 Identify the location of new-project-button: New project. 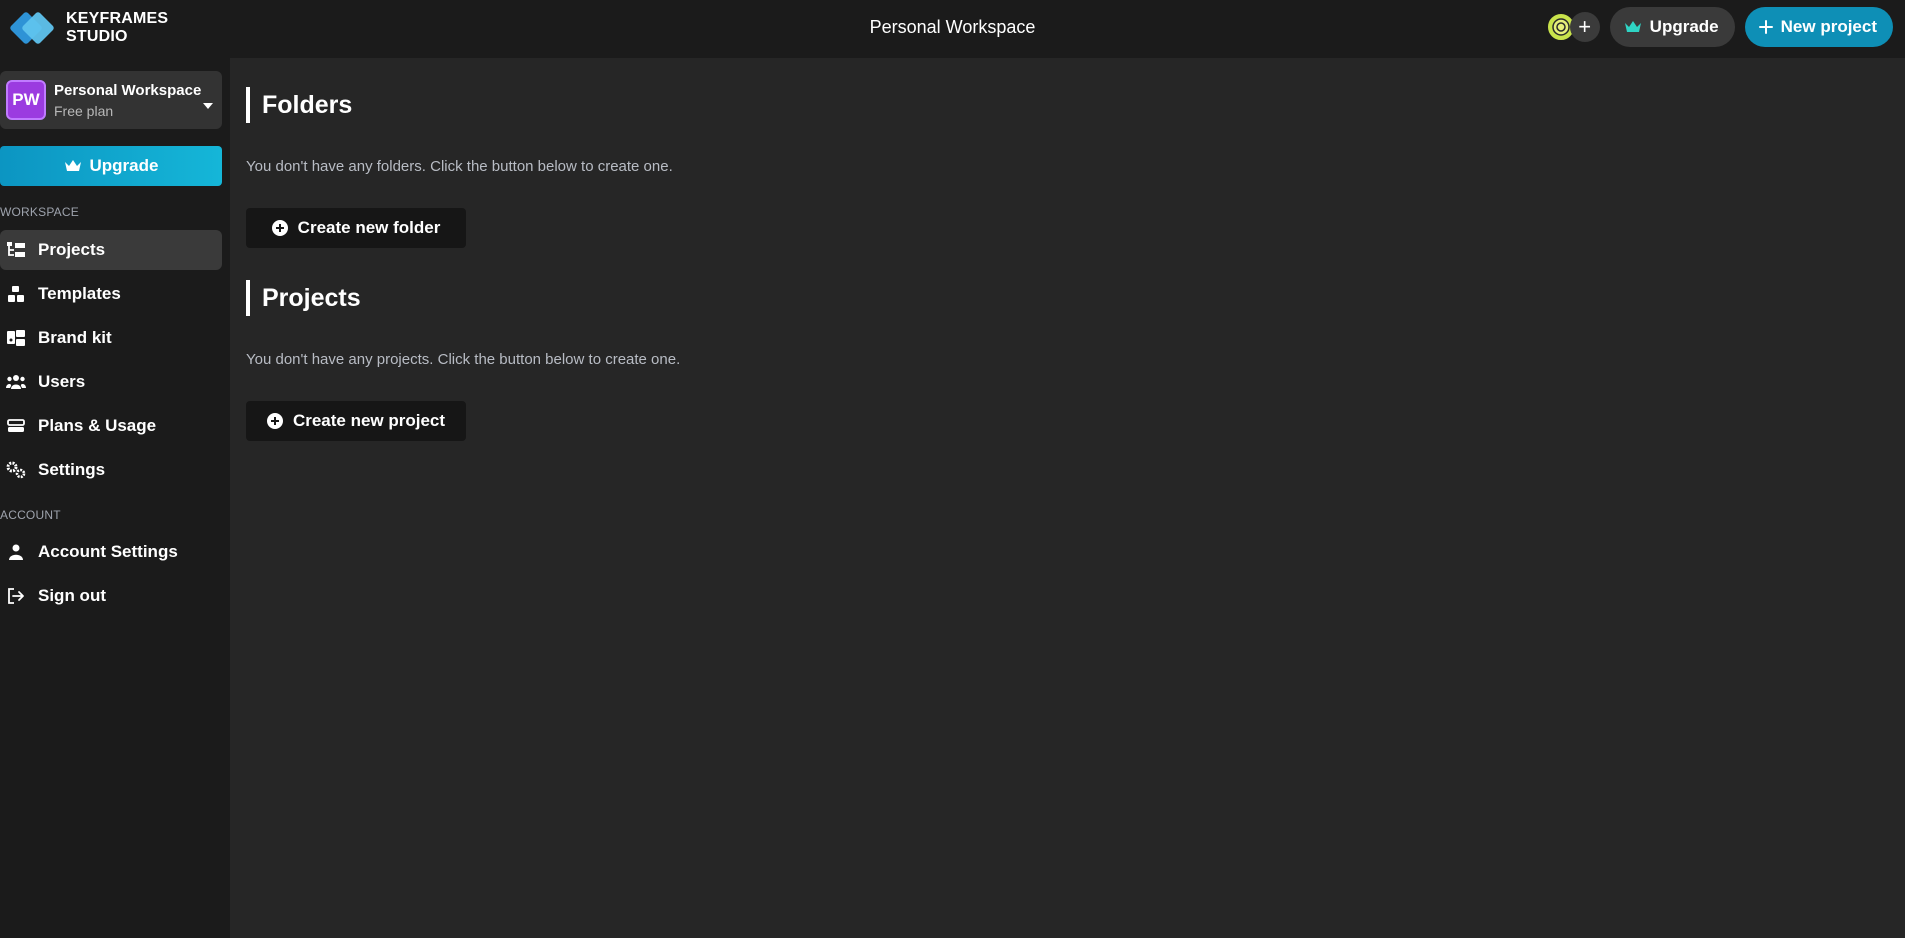
(1818, 27).